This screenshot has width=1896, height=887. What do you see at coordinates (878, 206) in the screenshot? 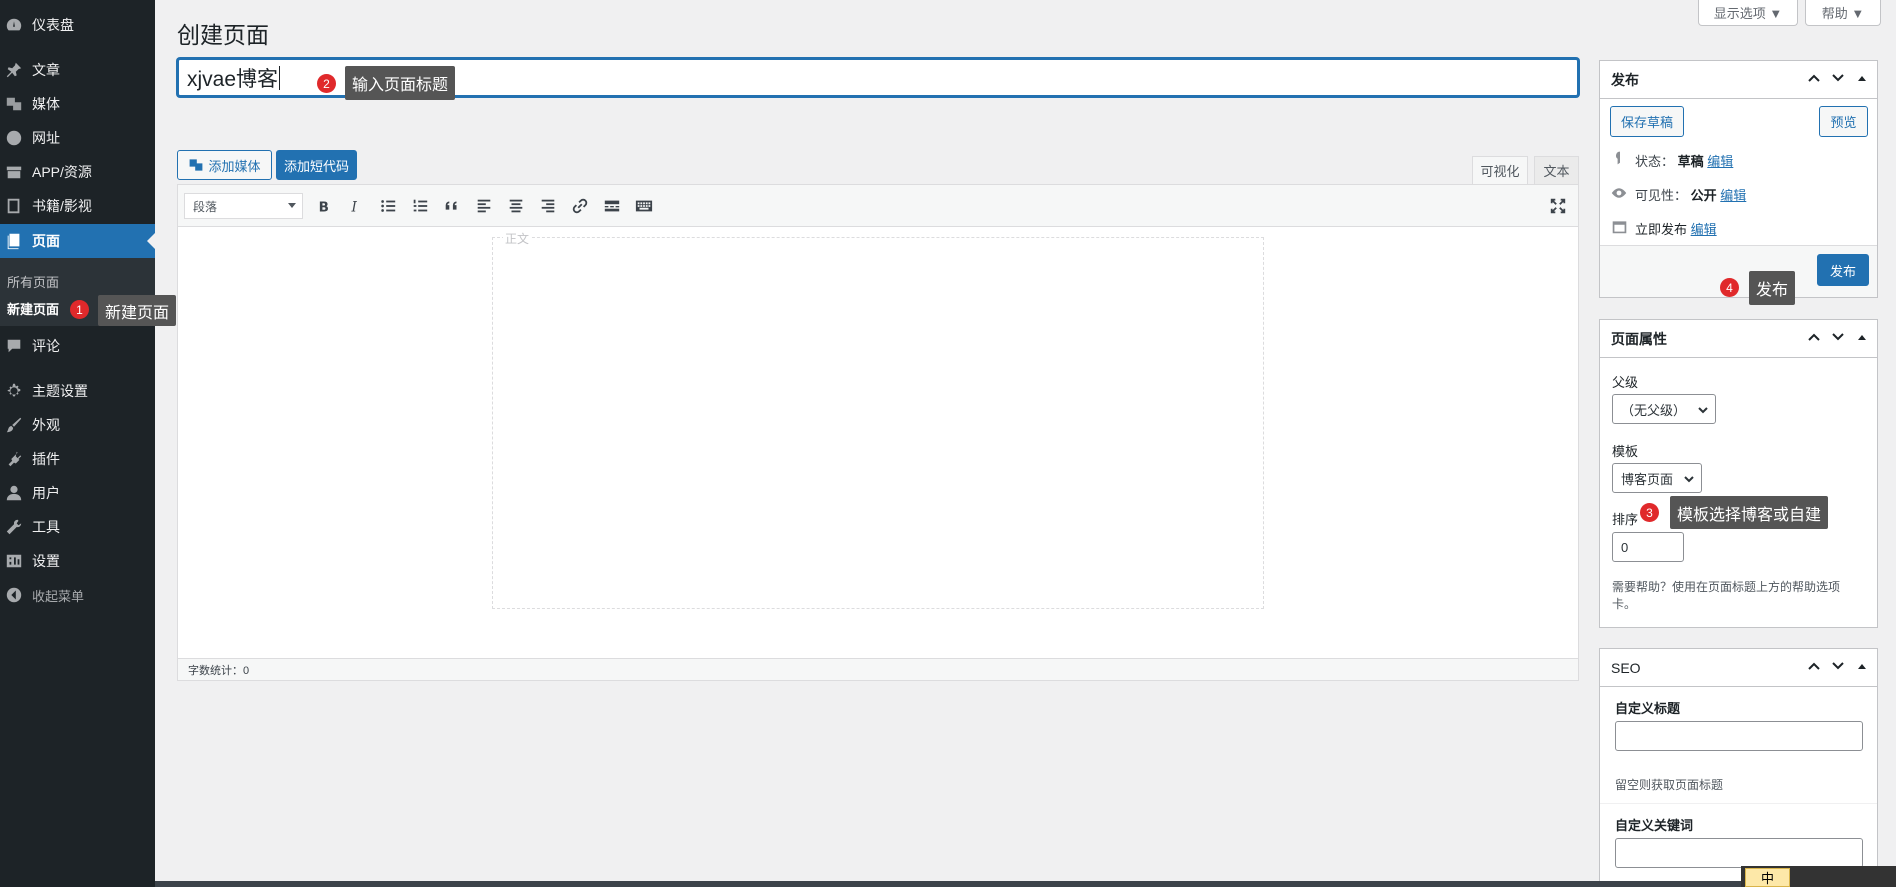
I see `editor-toolbar: 段落 B I` at bounding box center [878, 206].